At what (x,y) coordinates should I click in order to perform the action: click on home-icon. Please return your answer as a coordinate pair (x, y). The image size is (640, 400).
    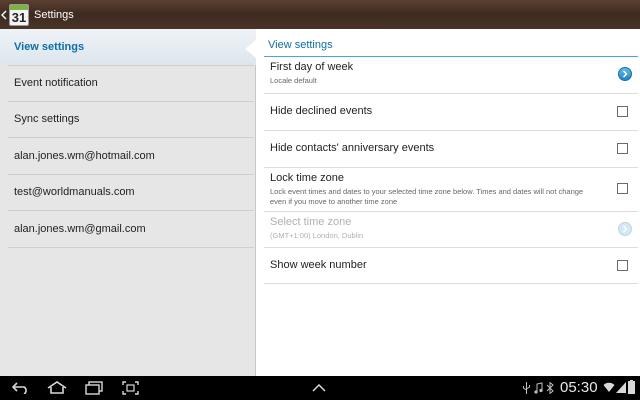
    Looking at the image, I should click on (57, 387).